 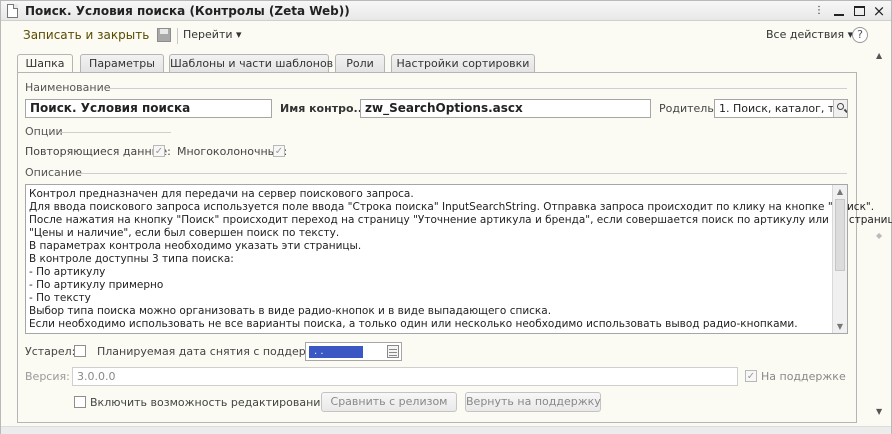 What do you see at coordinates (215, 351) in the screenshot?
I see `planned-date-label: Планируемая дата снятия с поддержки:` at bounding box center [215, 351].